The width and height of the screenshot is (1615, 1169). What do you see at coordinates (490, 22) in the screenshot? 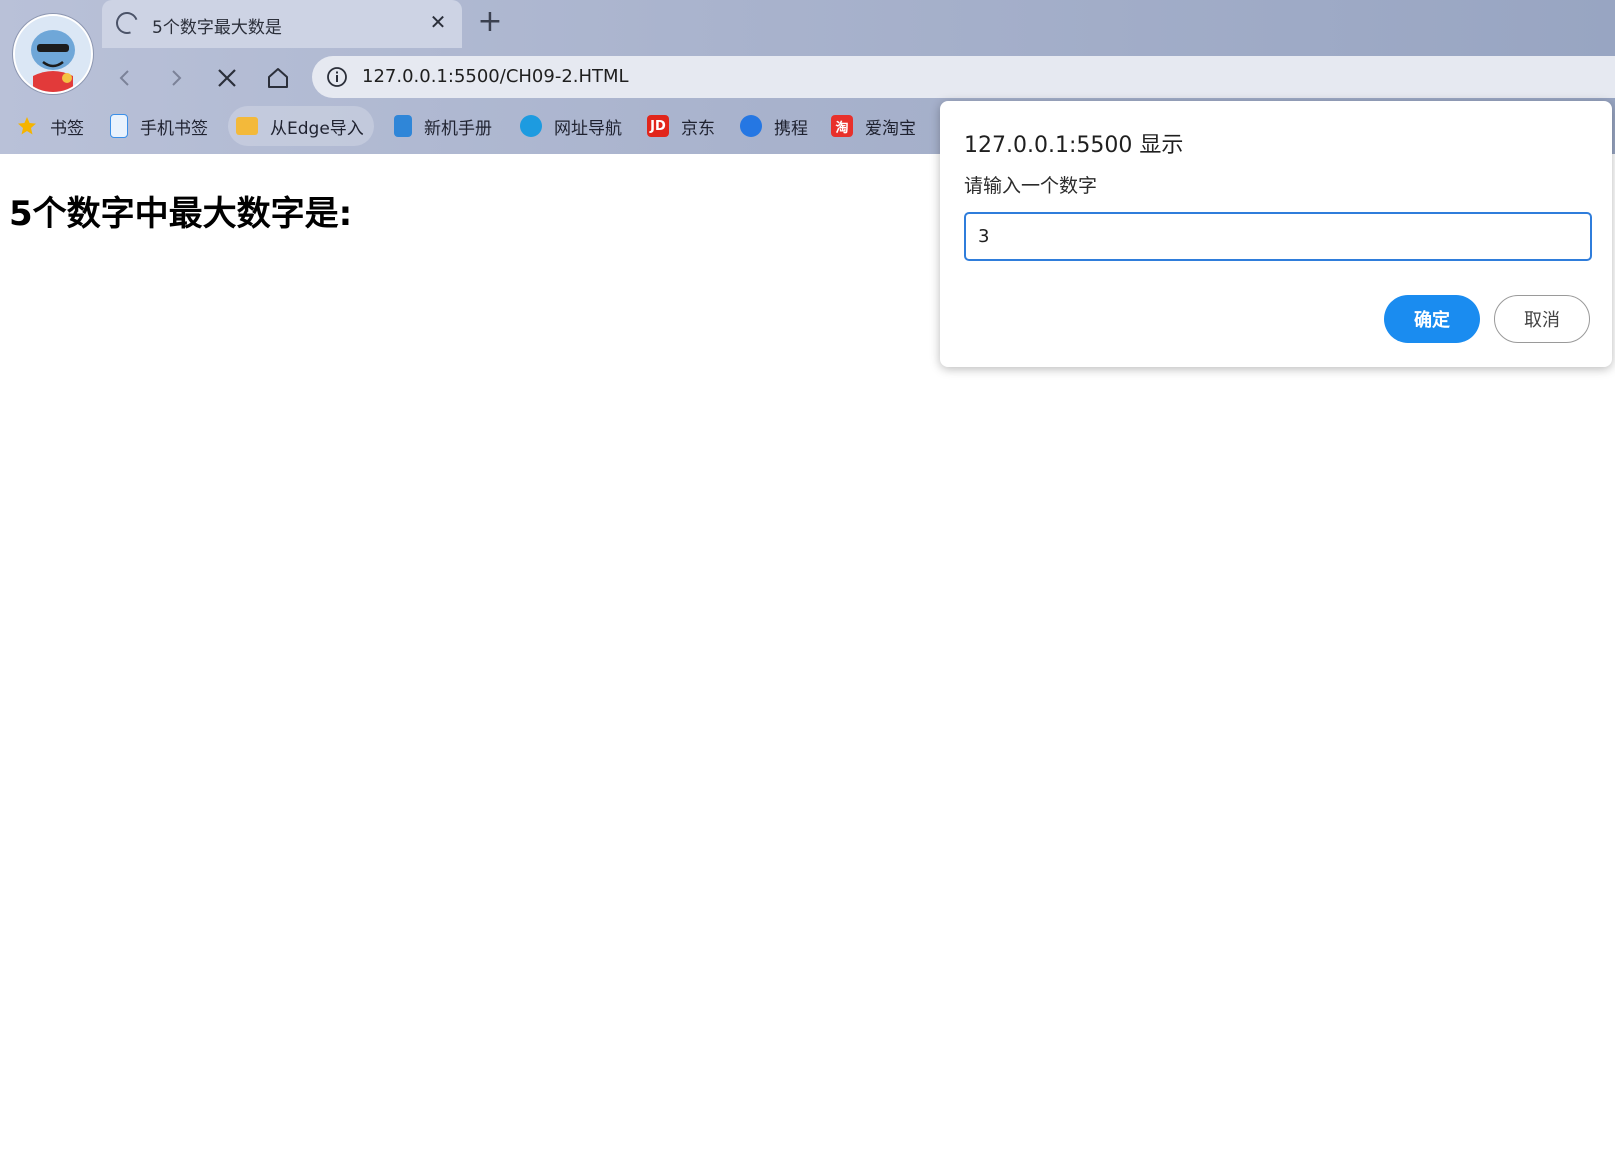
I see `new-tab-button: +` at bounding box center [490, 22].